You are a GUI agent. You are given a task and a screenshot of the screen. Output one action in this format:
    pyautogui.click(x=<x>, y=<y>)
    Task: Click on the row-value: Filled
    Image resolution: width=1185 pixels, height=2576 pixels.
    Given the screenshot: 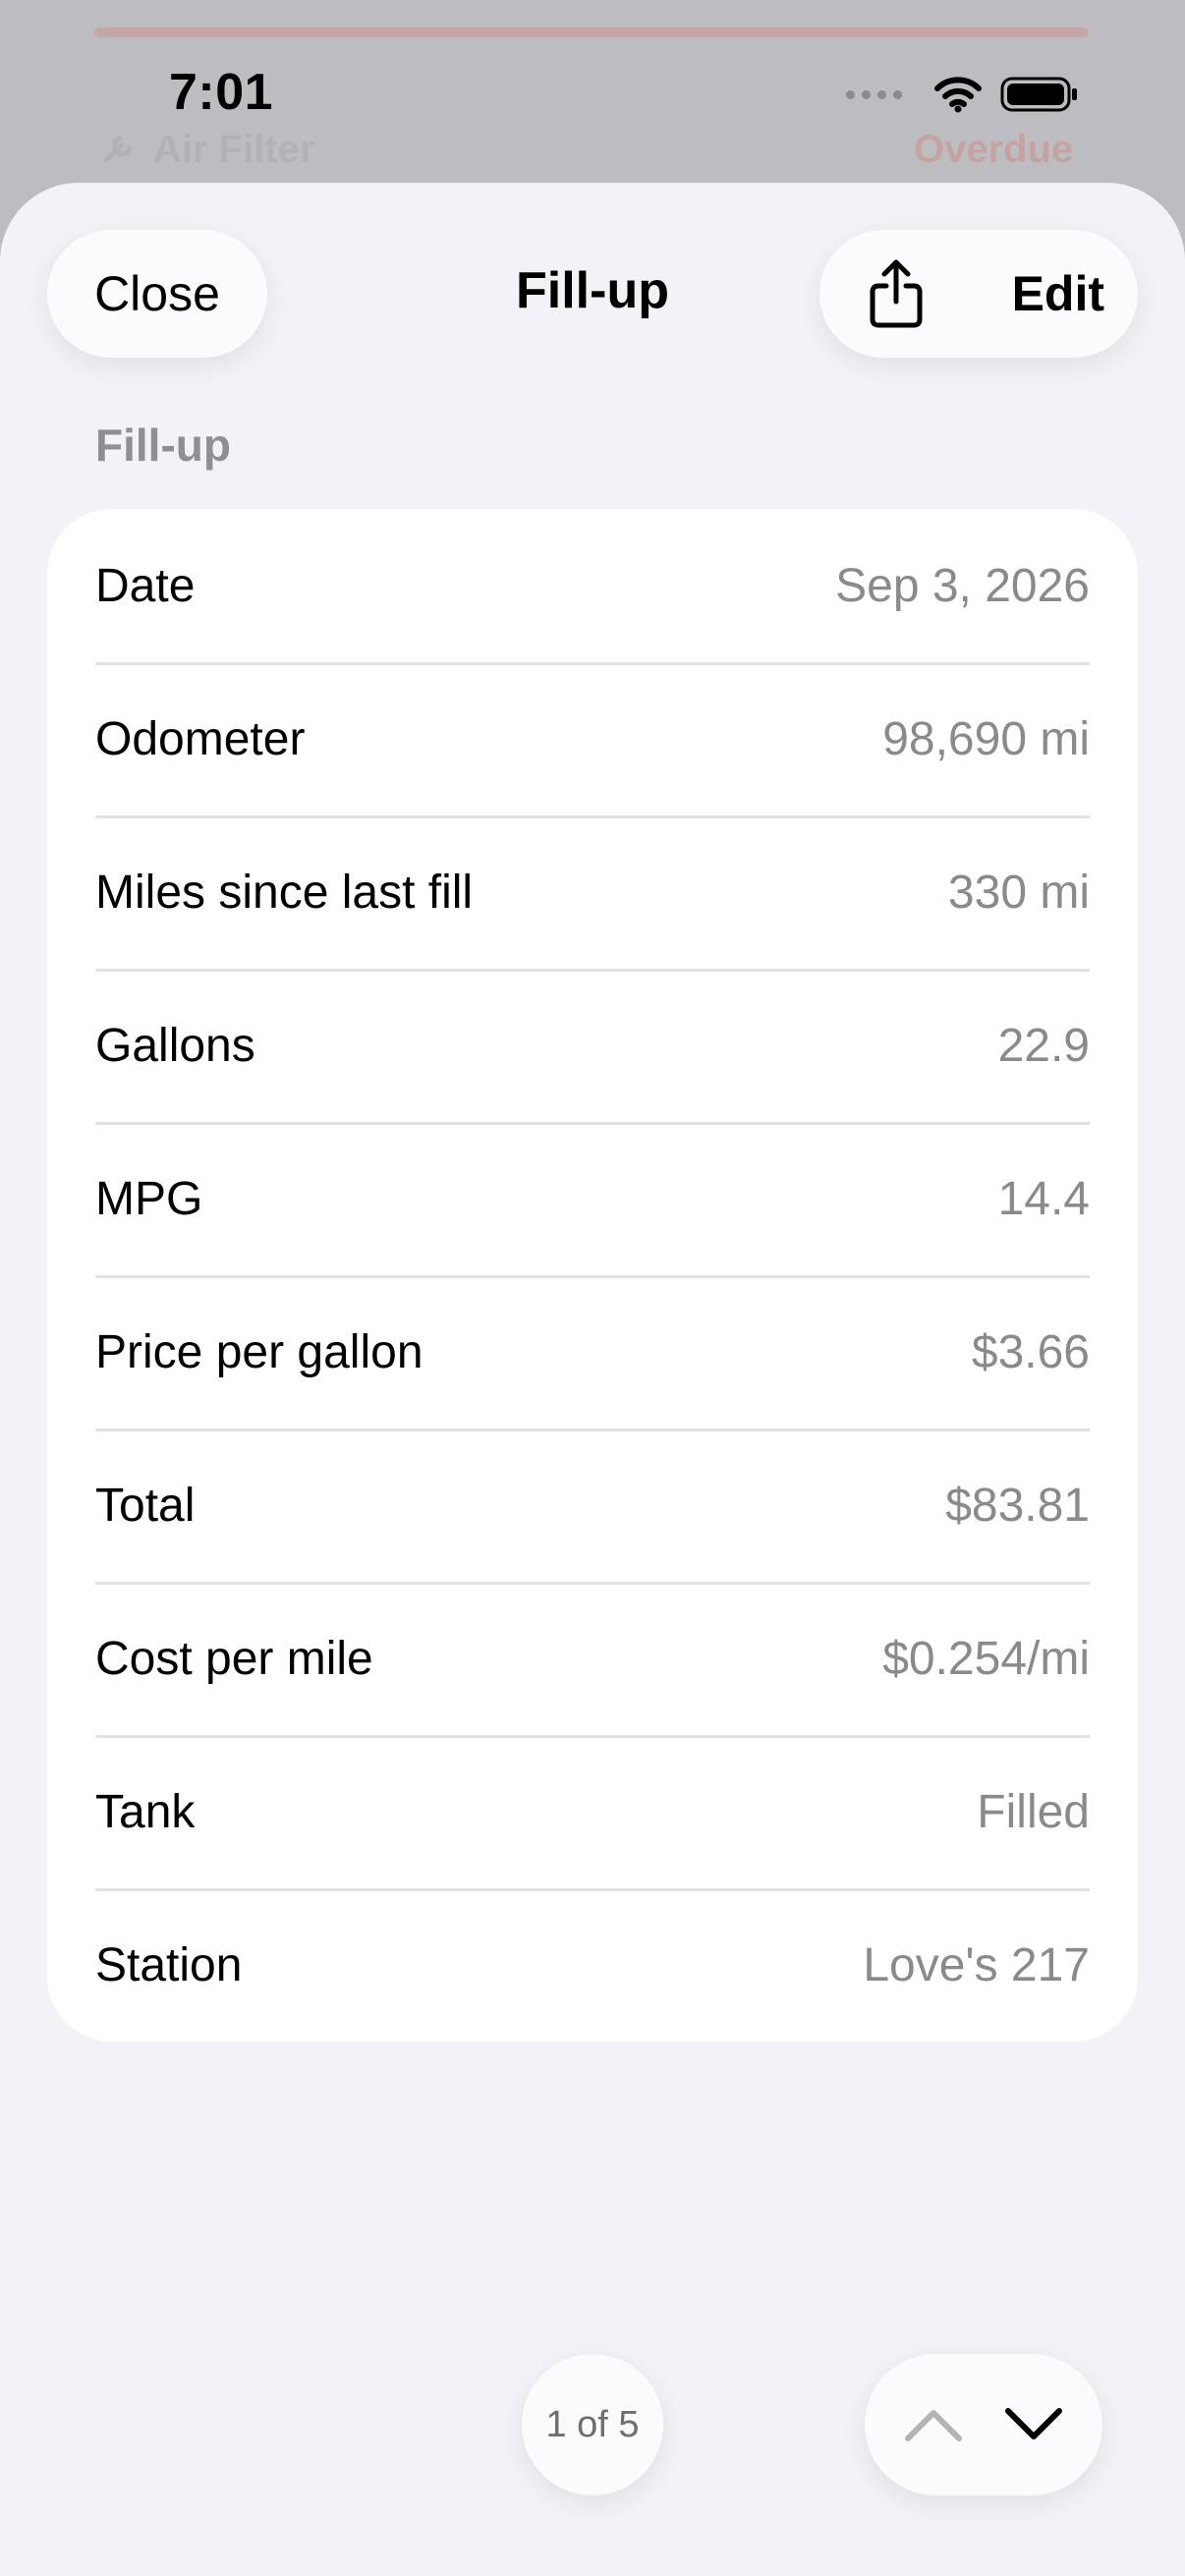 What is the action you would take?
    pyautogui.click(x=1034, y=1811)
    